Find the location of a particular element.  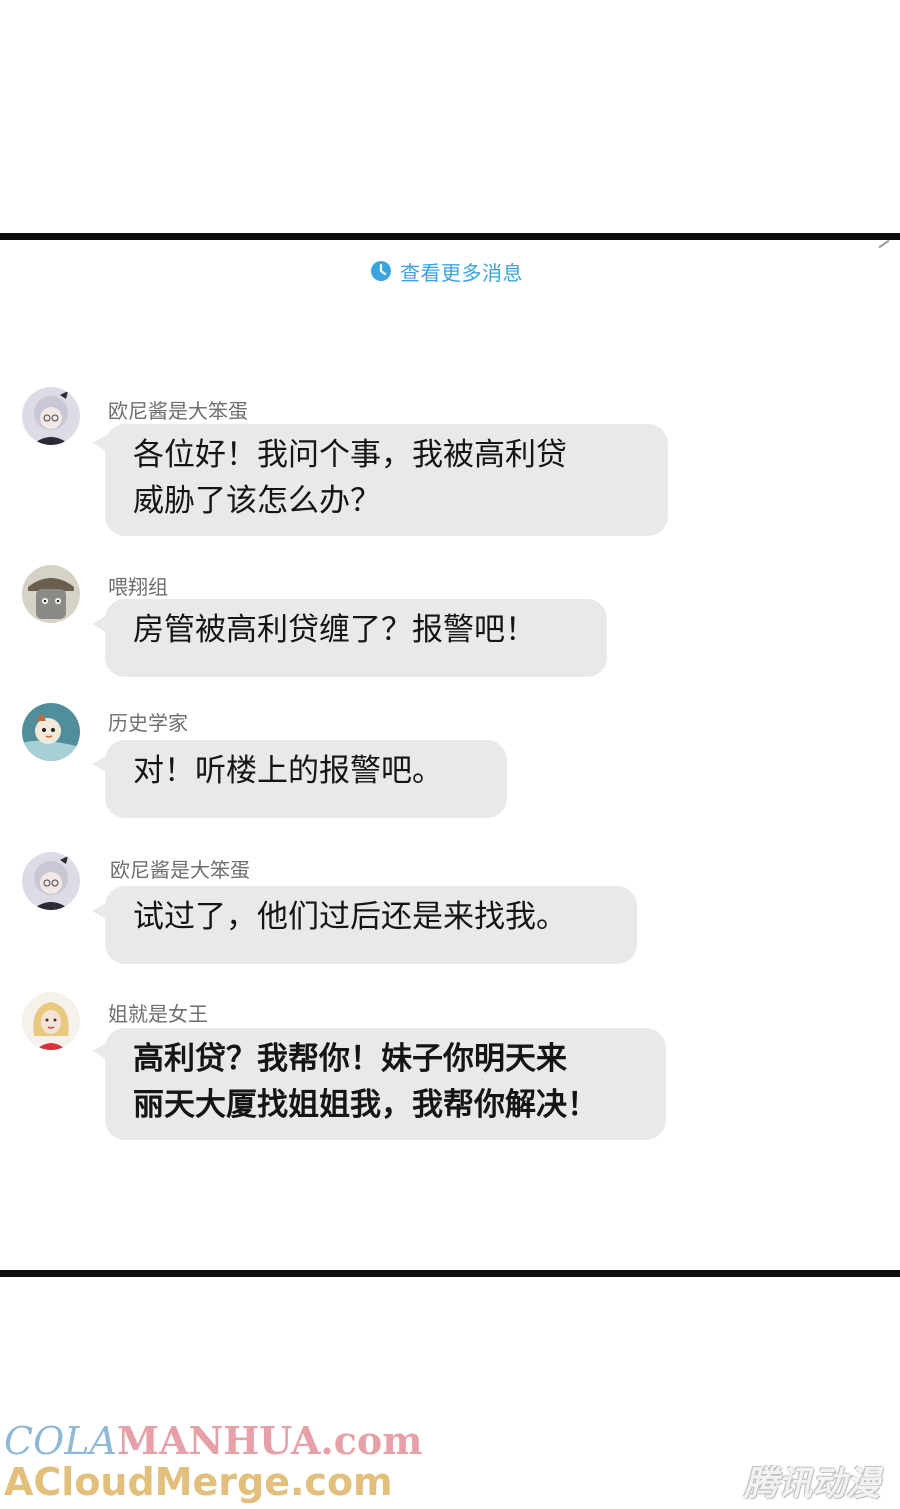

bottom-divider is located at coordinates (450, 1273).